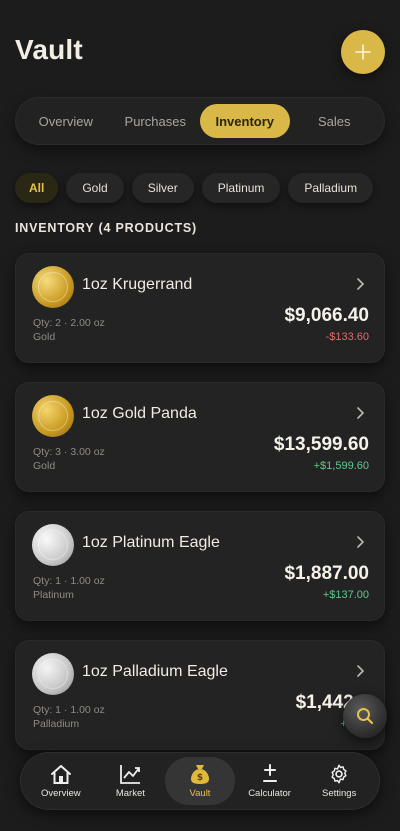  Describe the element at coordinates (345, 595) in the screenshot. I see `product-change: +$137.00` at that location.